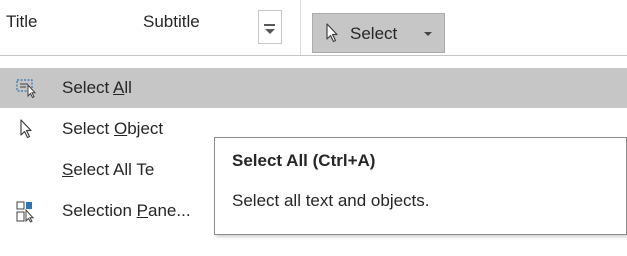 The width and height of the screenshot is (627, 256). What do you see at coordinates (108, 169) in the screenshot?
I see `menu-item-label: Select All Te` at bounding box center [108, 169].